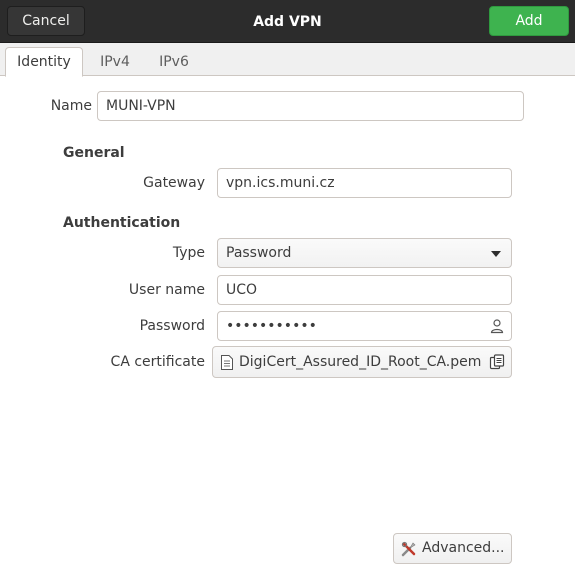 This screenshot has height=588, width=575. I want to click on user-icon, so click(497, 326).